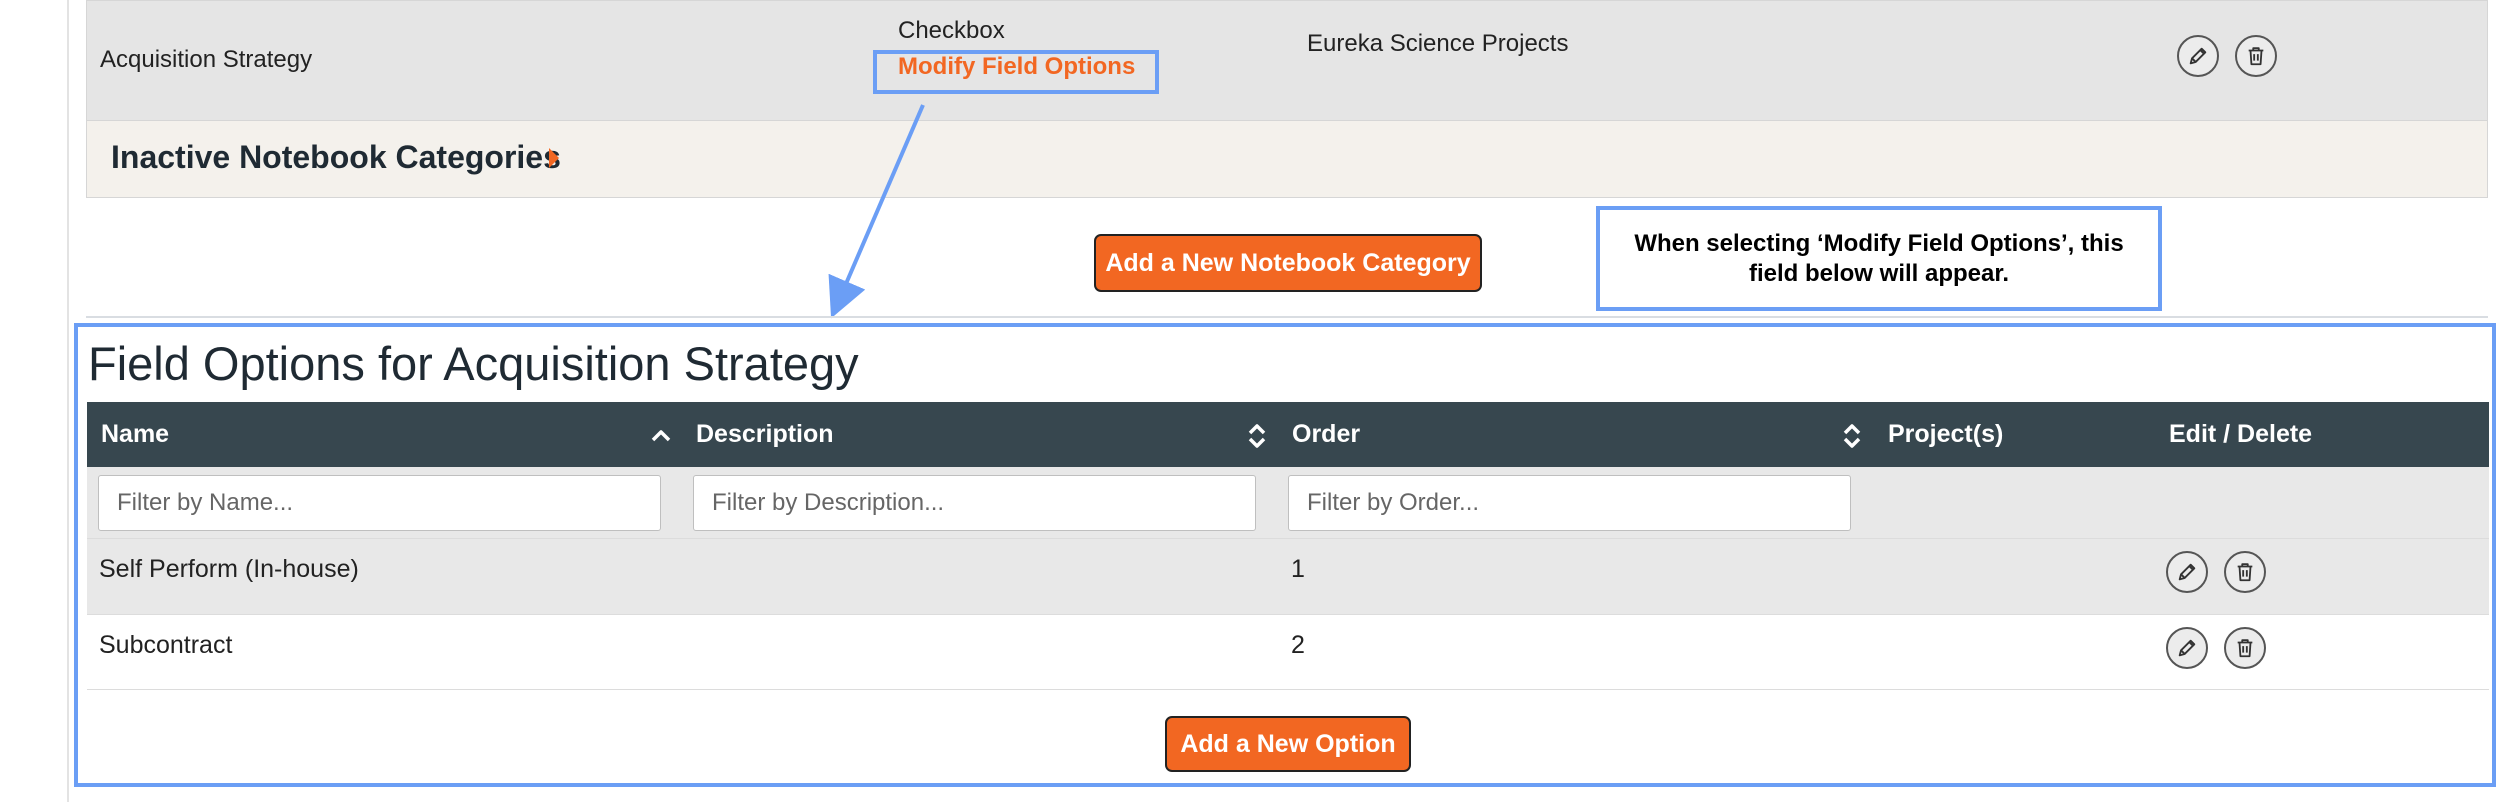 Image resolution: width=2508 pixels, height=802 pixels. Describe the element at coordinates (1326, 434) in the screenshot. I see `column-header-order: Order` at that location.